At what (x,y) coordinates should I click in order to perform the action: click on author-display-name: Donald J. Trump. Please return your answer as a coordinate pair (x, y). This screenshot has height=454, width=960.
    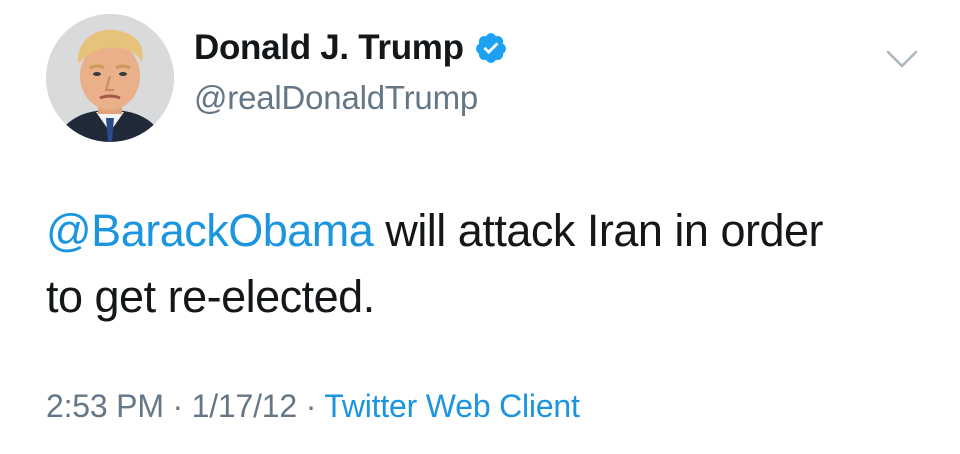
    Looking at the image, I should click on (329, 48).